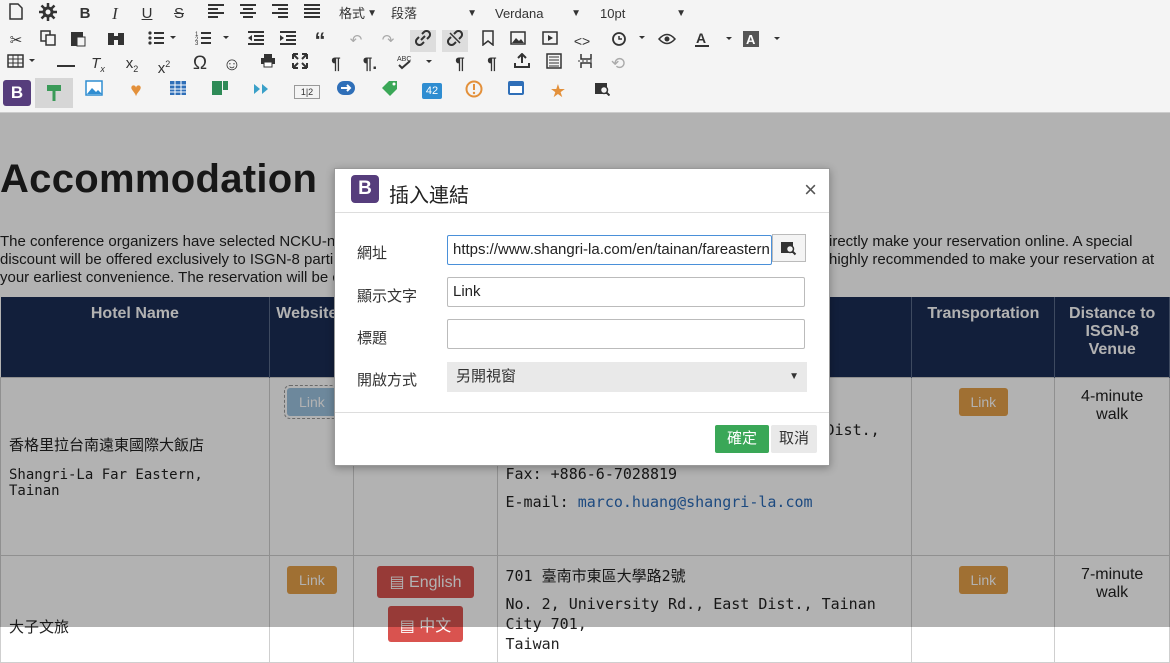 The width and height of the screenshot is (1170, 663). Describe the element at coordinates (582, 412) in the screenshot. I see `dialog-footer-divider` at that location.